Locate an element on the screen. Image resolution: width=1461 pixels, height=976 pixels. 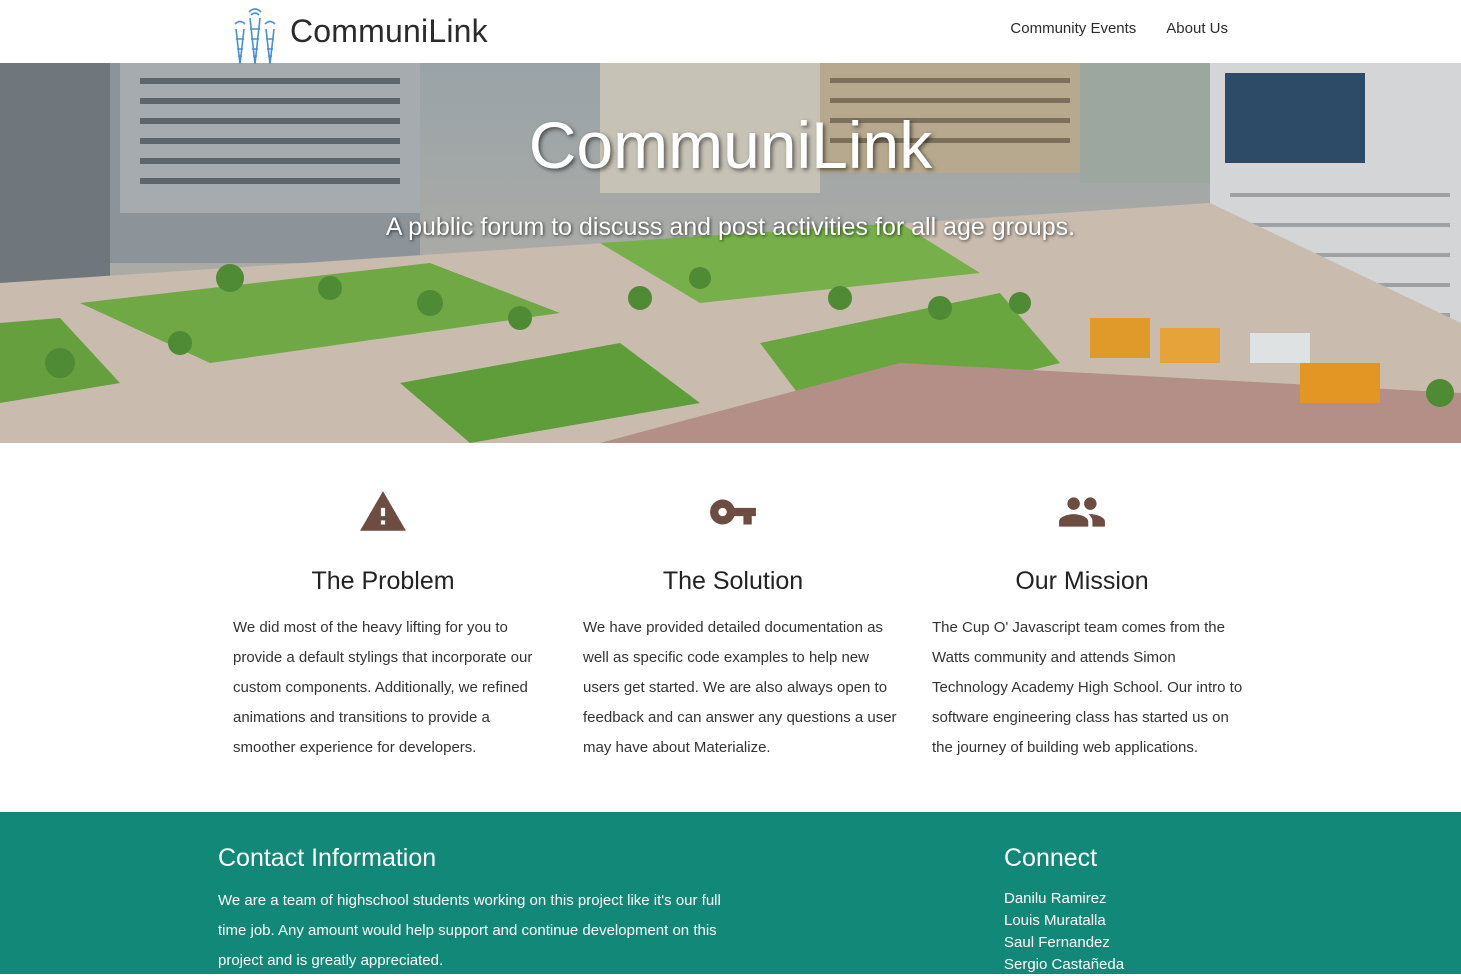
contact-title: Contact Information is located at coordinates (327, 858).